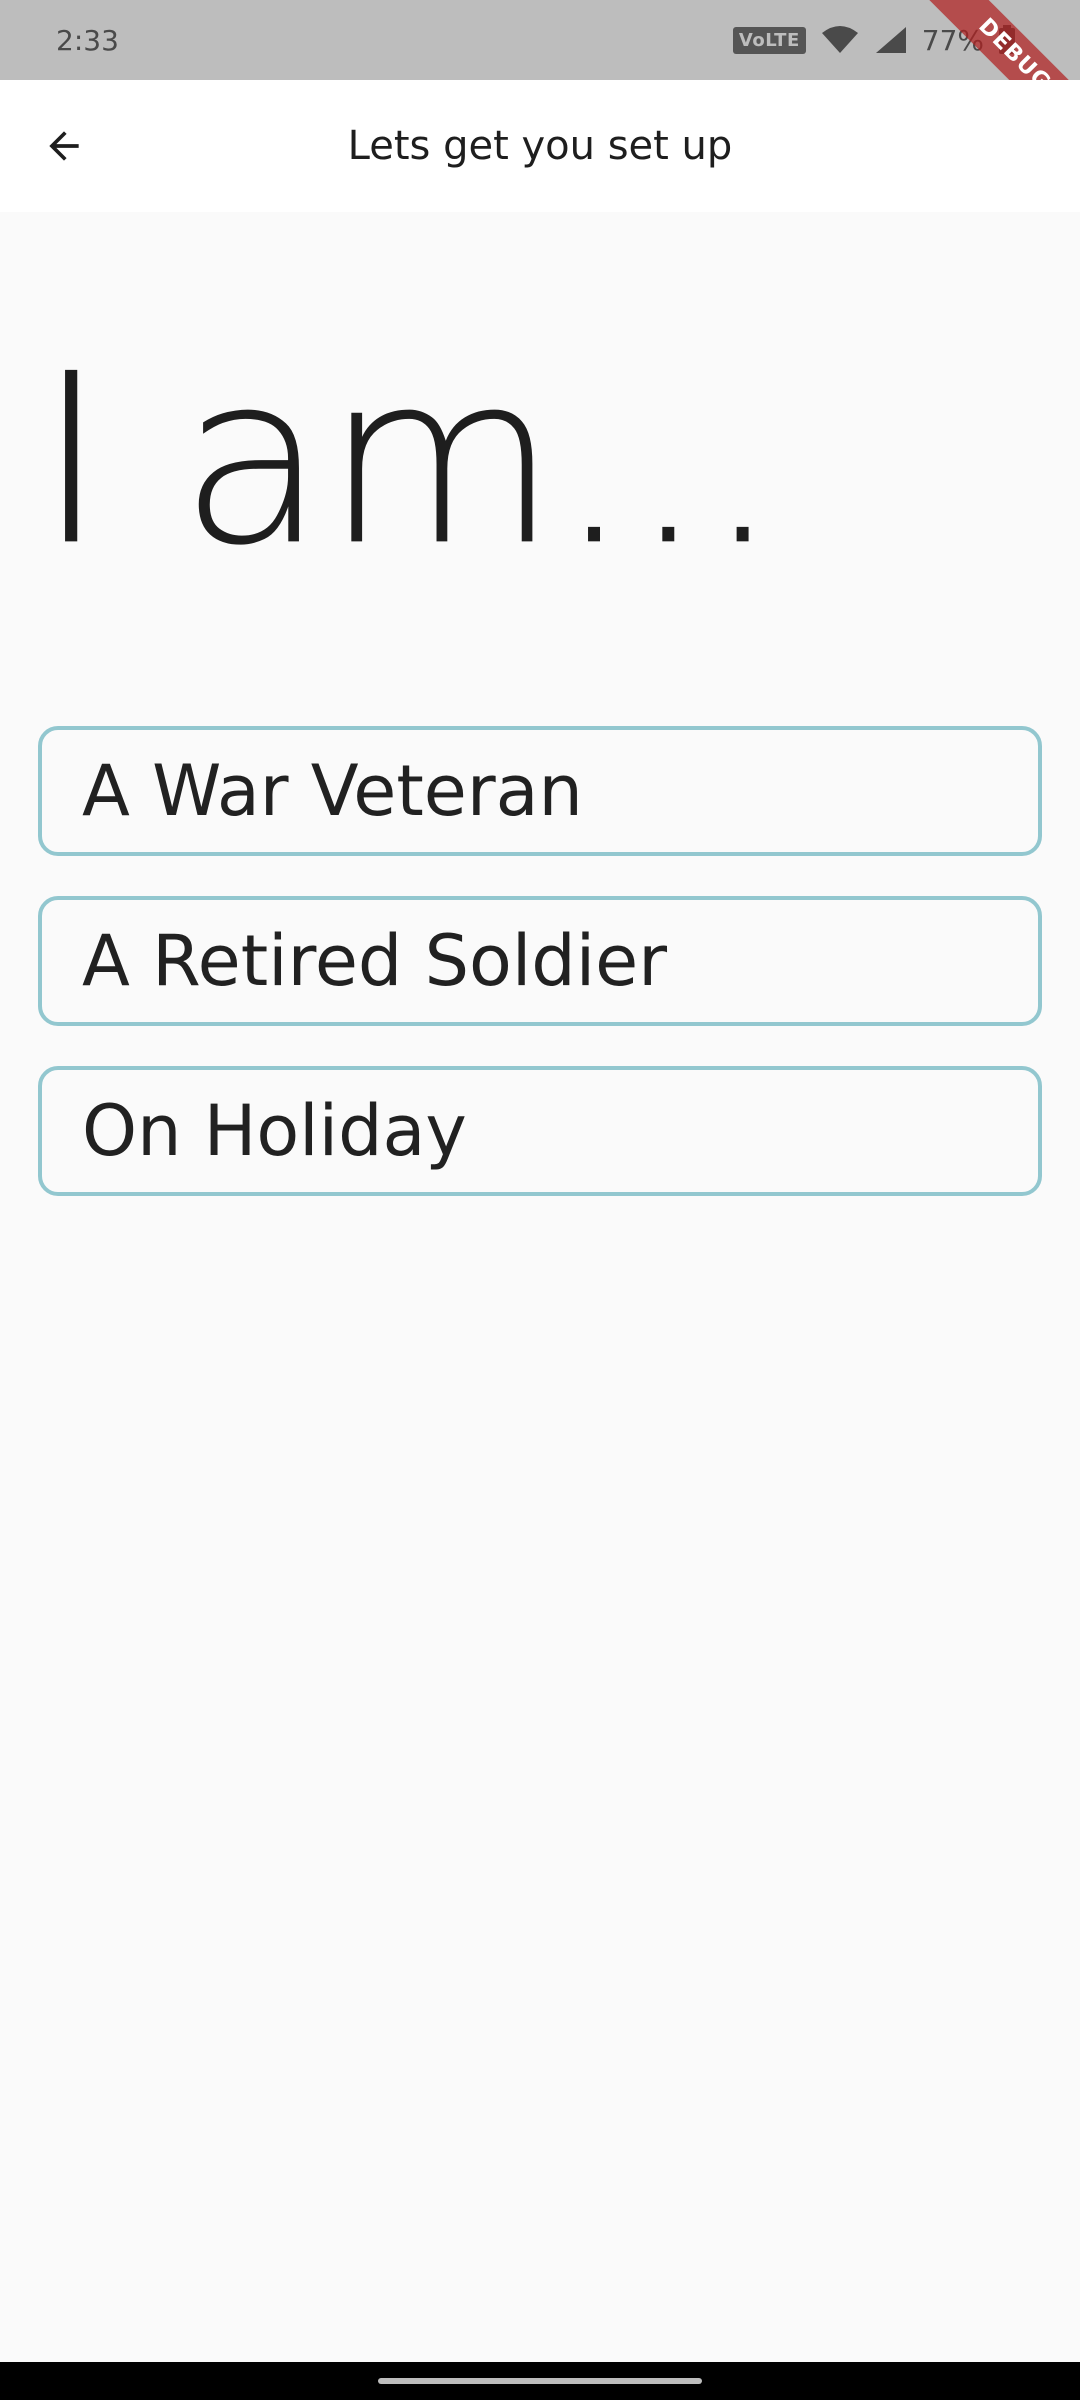  I want to click on signal-icon, so click(890, 40).